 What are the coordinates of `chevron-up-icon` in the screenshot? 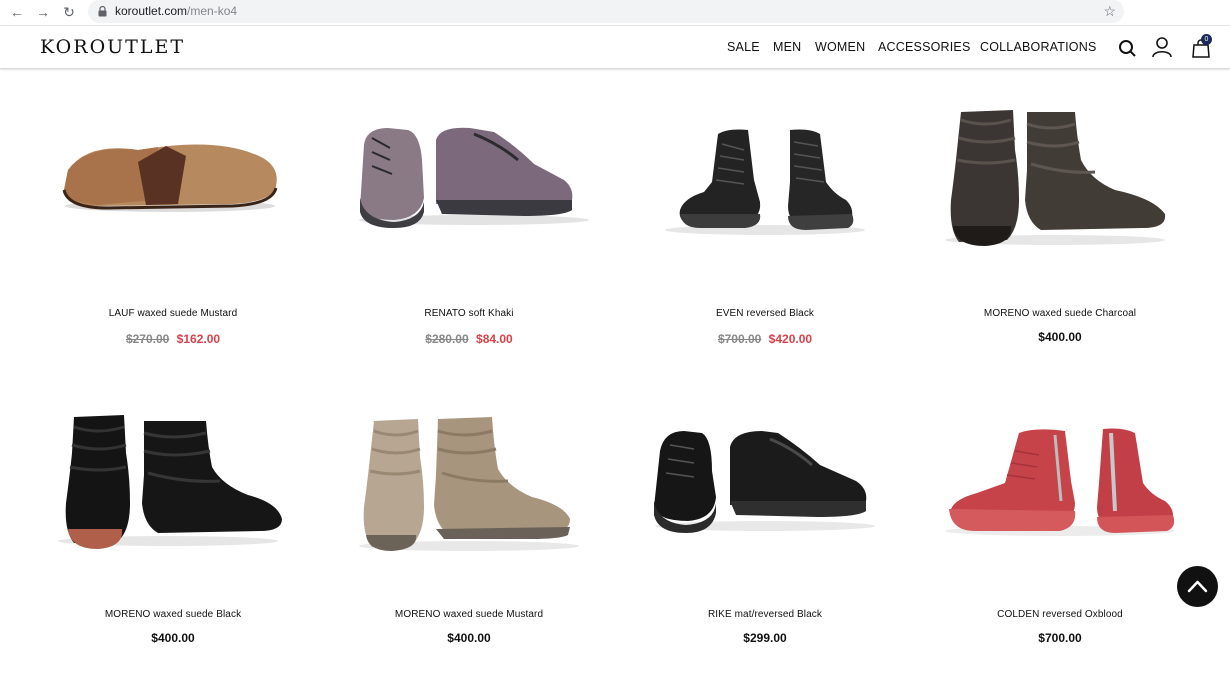 It's located at (1197, 586).